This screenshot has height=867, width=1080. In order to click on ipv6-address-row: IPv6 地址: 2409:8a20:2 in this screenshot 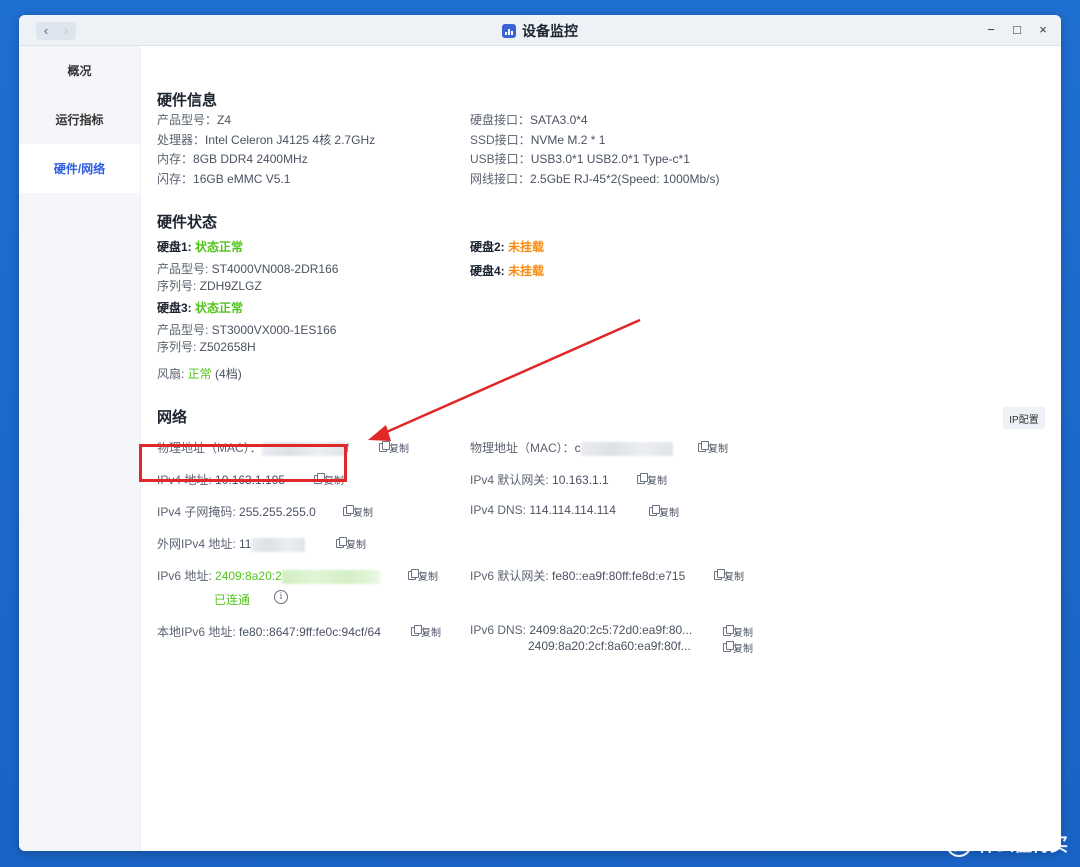, I will do `click(268, 575)`.